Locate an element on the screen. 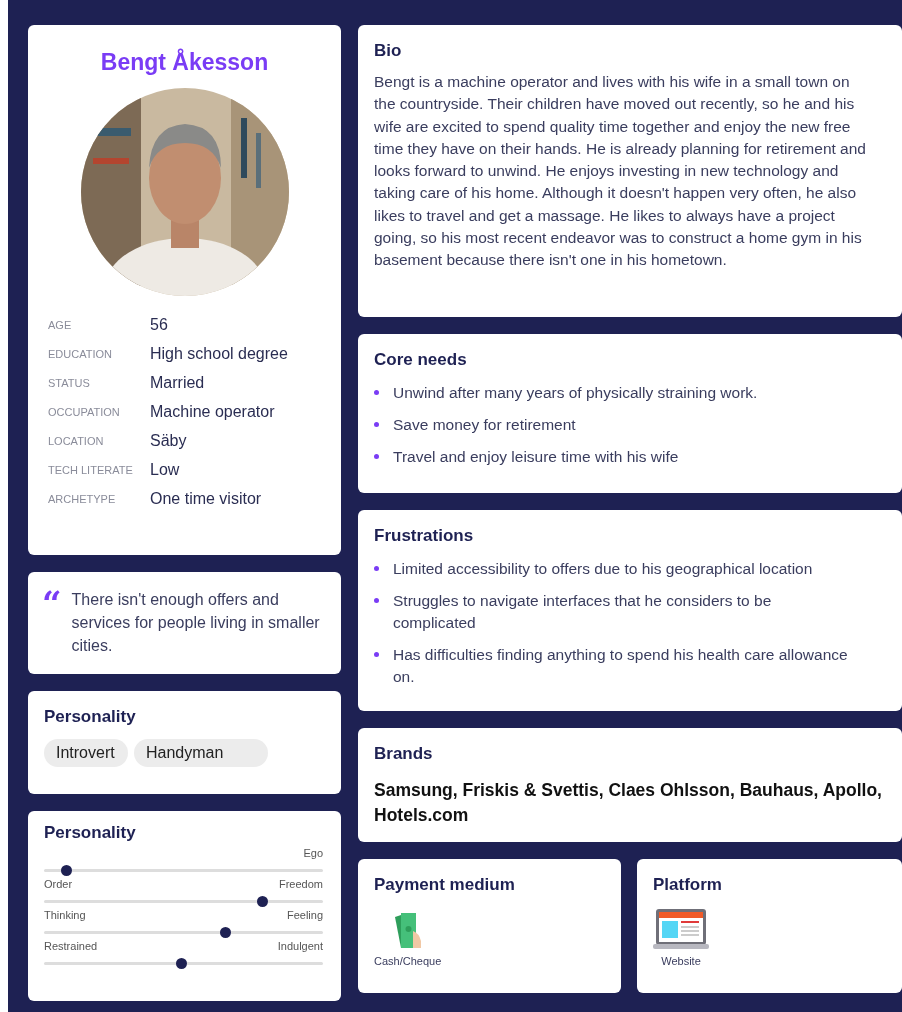 This screenshot has width=902, height=1012. frustration-text: Limited accessibility to offers due to his geographical location is located at coordinates (603, 569).